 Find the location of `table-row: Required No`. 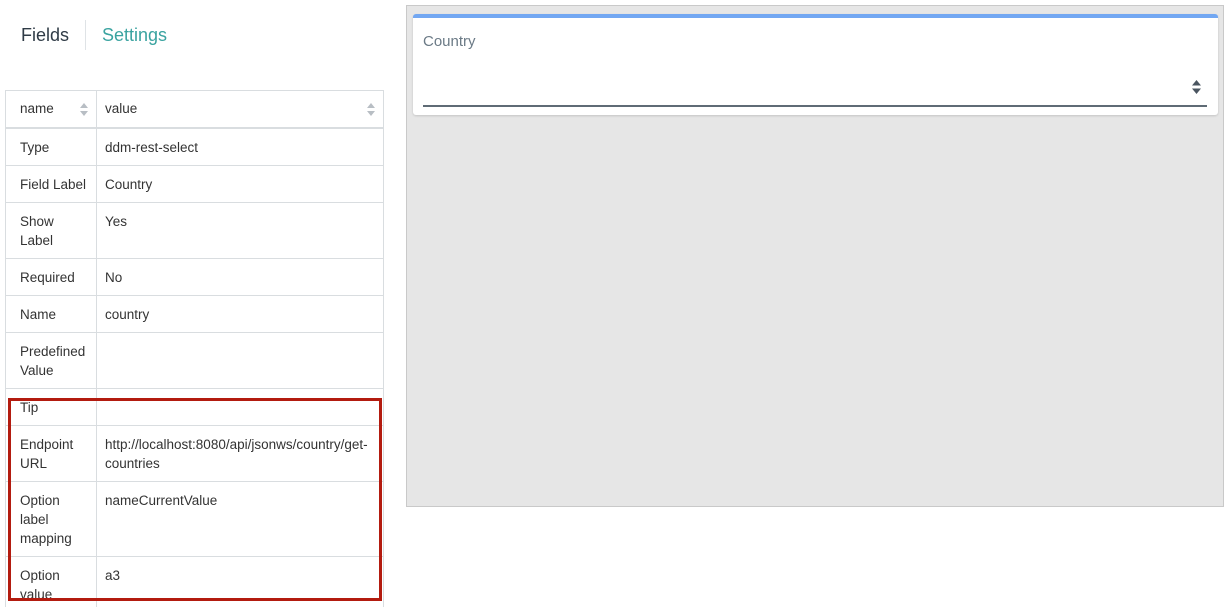

table-row: Required No is located at coordinates (194, 276).